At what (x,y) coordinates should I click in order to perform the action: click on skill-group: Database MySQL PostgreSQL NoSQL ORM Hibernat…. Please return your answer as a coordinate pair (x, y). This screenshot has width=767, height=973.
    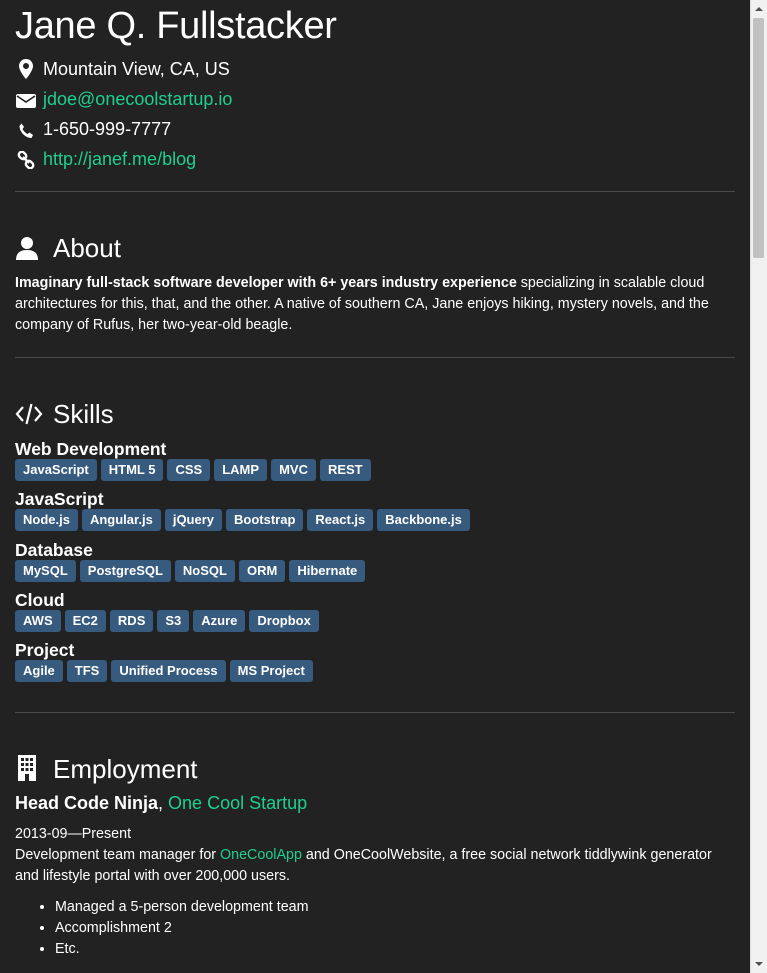
    Looking at the image, I should click on (375, 562).